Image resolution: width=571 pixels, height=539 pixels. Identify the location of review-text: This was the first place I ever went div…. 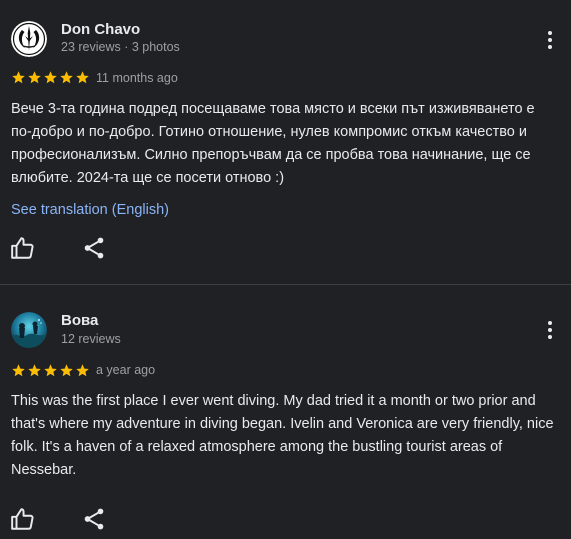
(282, 435).